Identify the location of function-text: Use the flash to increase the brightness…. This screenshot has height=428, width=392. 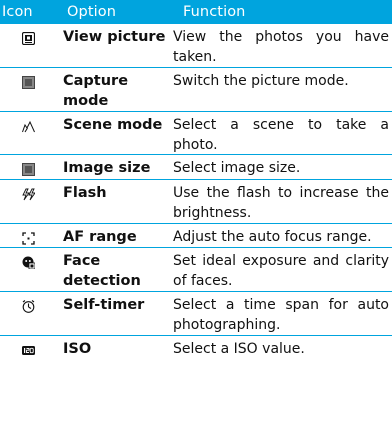
(281, 203).